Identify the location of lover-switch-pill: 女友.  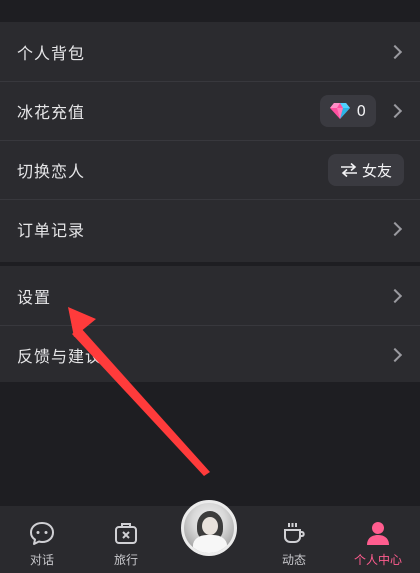
(365, 170).